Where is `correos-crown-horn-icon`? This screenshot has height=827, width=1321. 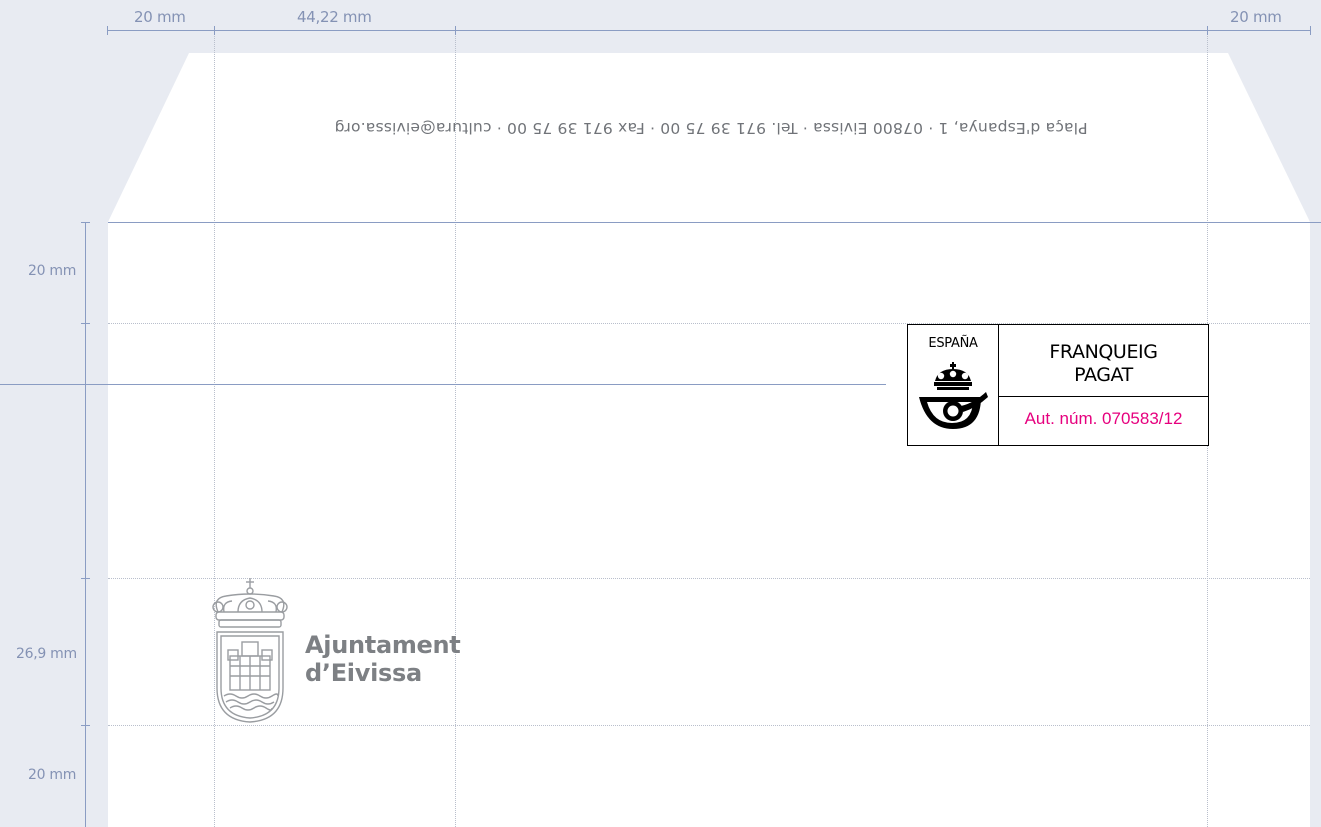 correos-crown-horn-icon is located at coordinates (953, 395).